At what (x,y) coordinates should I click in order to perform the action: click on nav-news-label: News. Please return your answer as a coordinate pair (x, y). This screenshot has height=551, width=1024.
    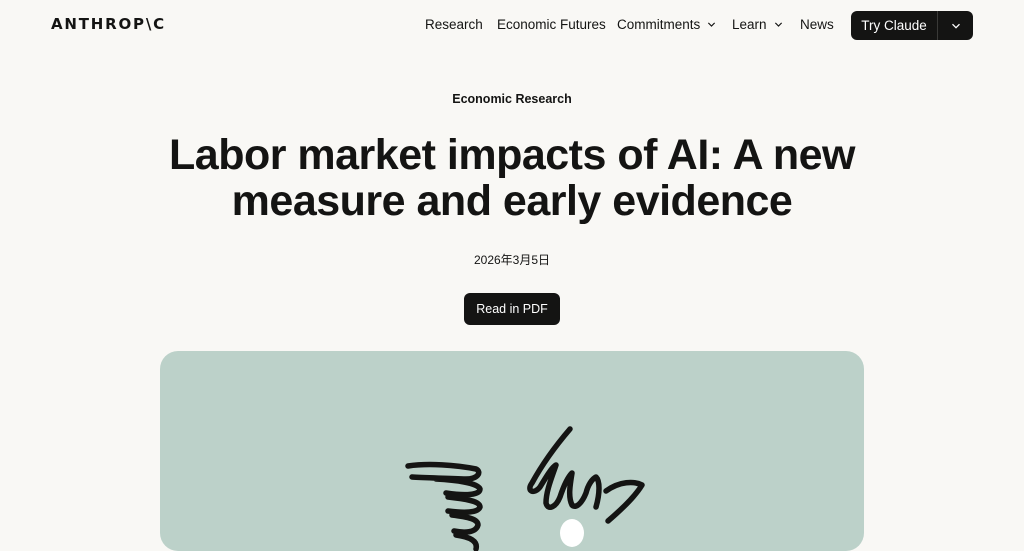
    Looking at the image, I should click on (817, 24).